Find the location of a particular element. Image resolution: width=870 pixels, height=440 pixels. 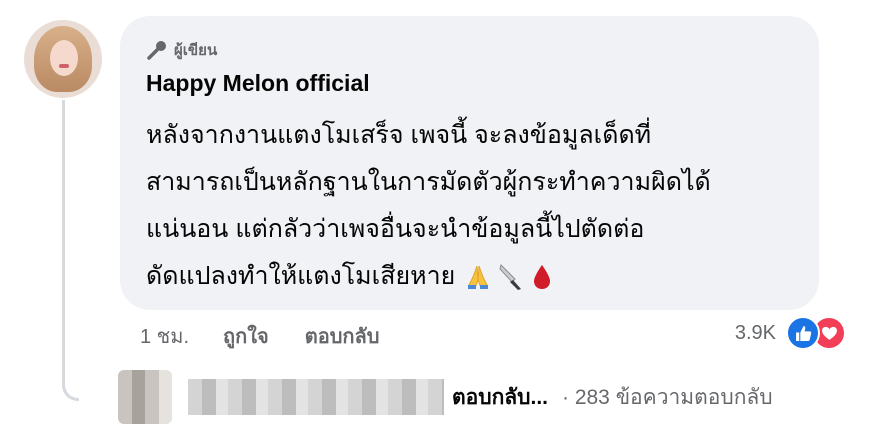

reaction-summary: 3.9K is located at coordinates (790, 333).